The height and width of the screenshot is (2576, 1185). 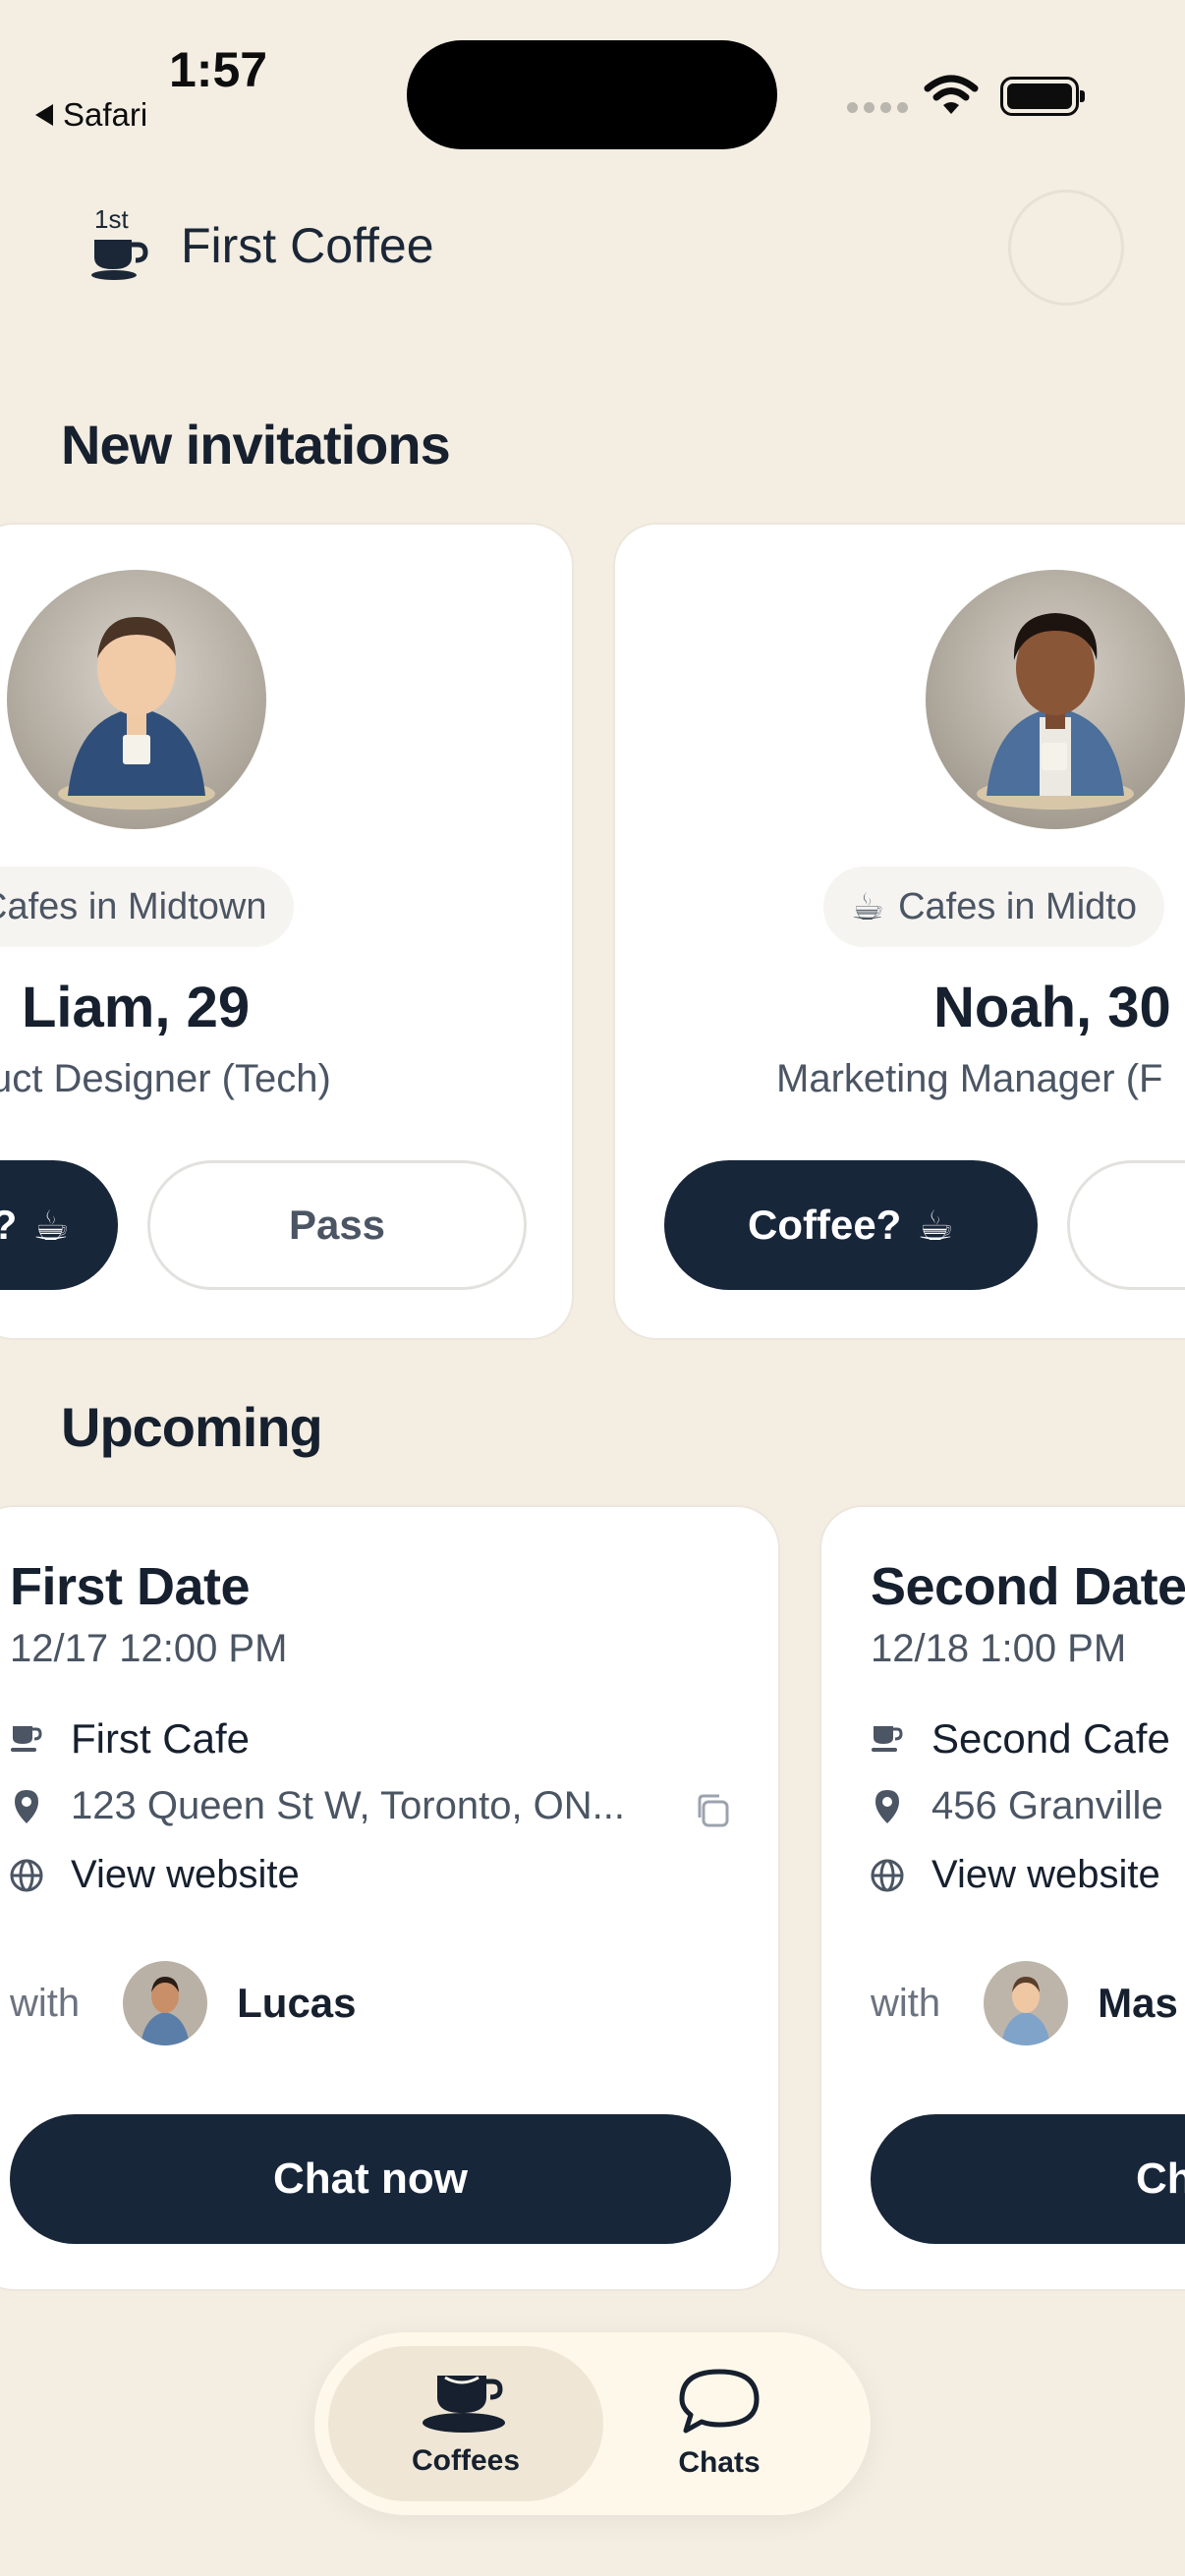 I want to click on date-time: 12/18 1:00 PM, so click(x=999, y=1648).